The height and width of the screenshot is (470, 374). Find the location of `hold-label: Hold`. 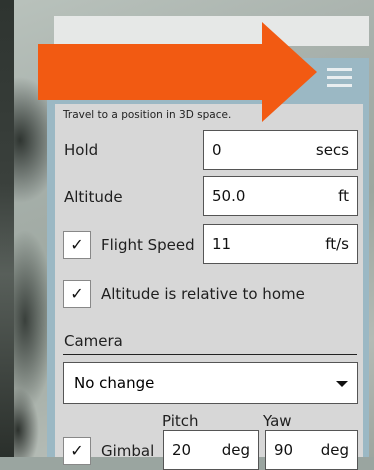

hold-label: Hold is located at coordinates (81, 150).